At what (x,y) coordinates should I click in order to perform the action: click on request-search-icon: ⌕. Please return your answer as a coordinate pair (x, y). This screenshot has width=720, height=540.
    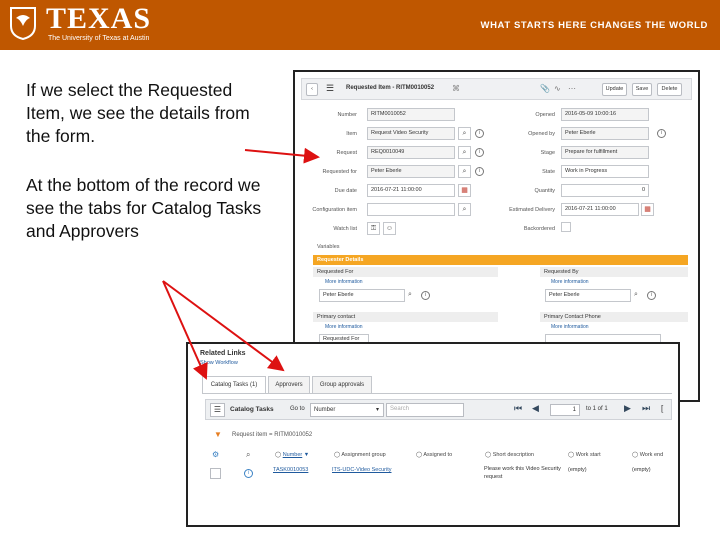
    Looking at the image, I should click on (464, 152).